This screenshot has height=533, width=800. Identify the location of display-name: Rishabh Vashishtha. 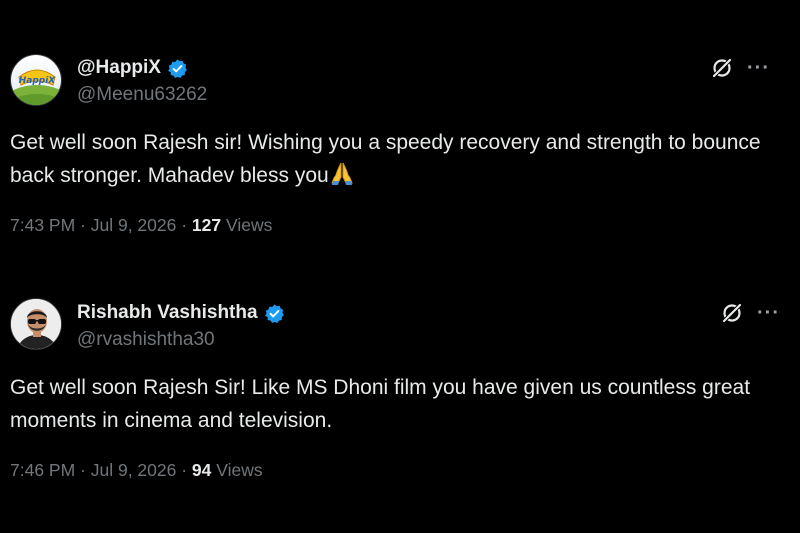
(167, 313).